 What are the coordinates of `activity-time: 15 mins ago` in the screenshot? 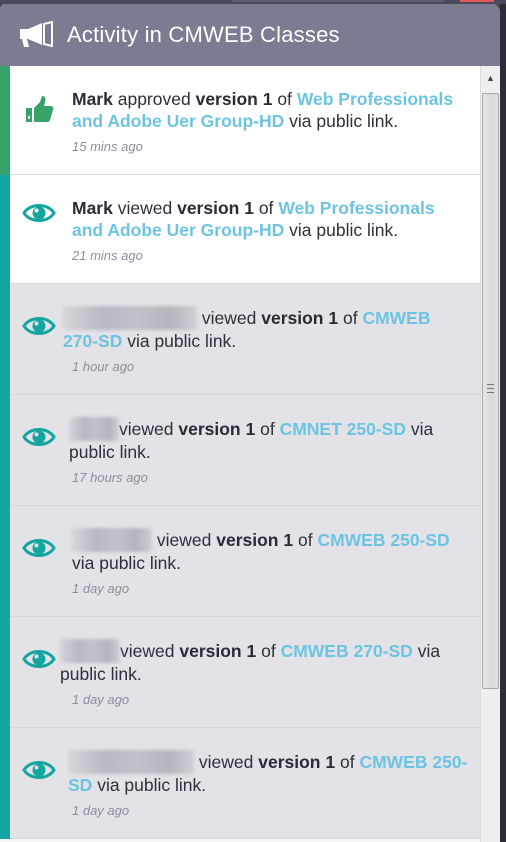 It's located at (107, 146).